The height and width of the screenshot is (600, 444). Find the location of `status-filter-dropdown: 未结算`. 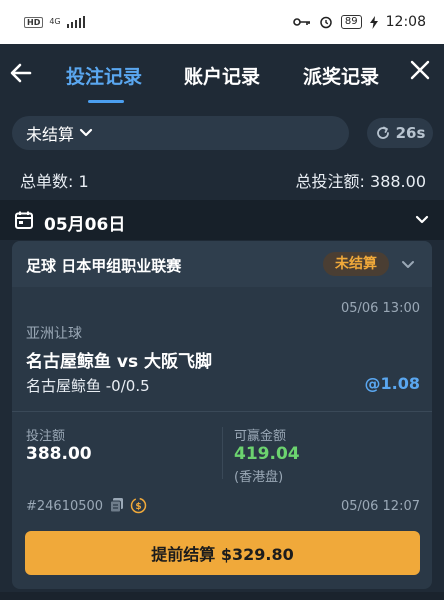

status-filter-dropdown: 未结算 is located at coordinates (180, 133).